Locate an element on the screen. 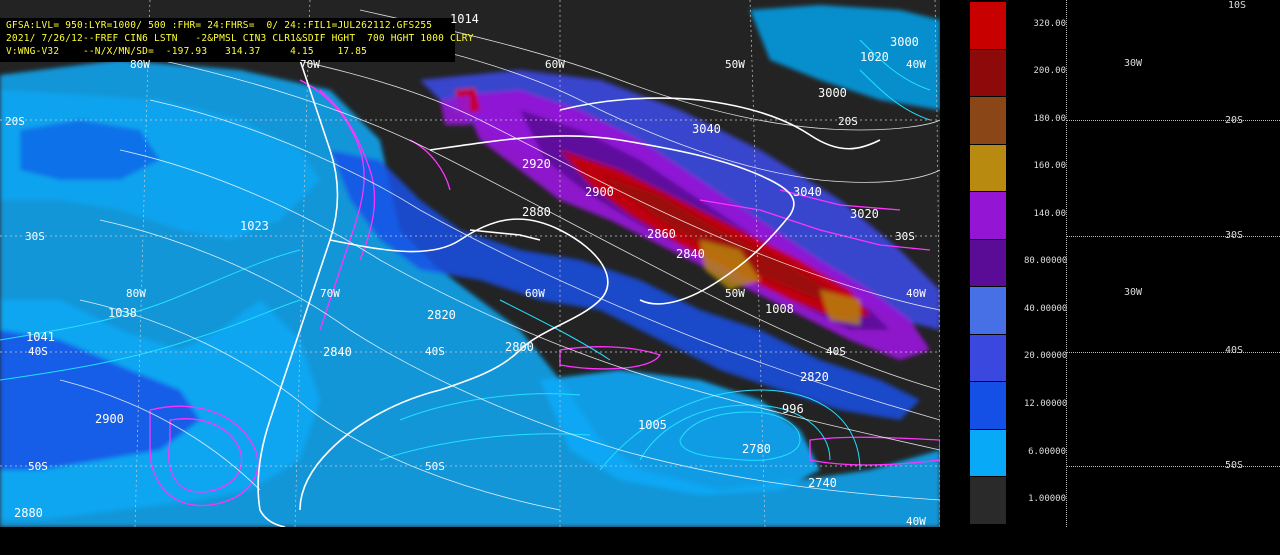 Image resolution: width=1280 pixels, height=555 pixels. lat-label-50s-mid: 50S is located at coordinates (435, 466).